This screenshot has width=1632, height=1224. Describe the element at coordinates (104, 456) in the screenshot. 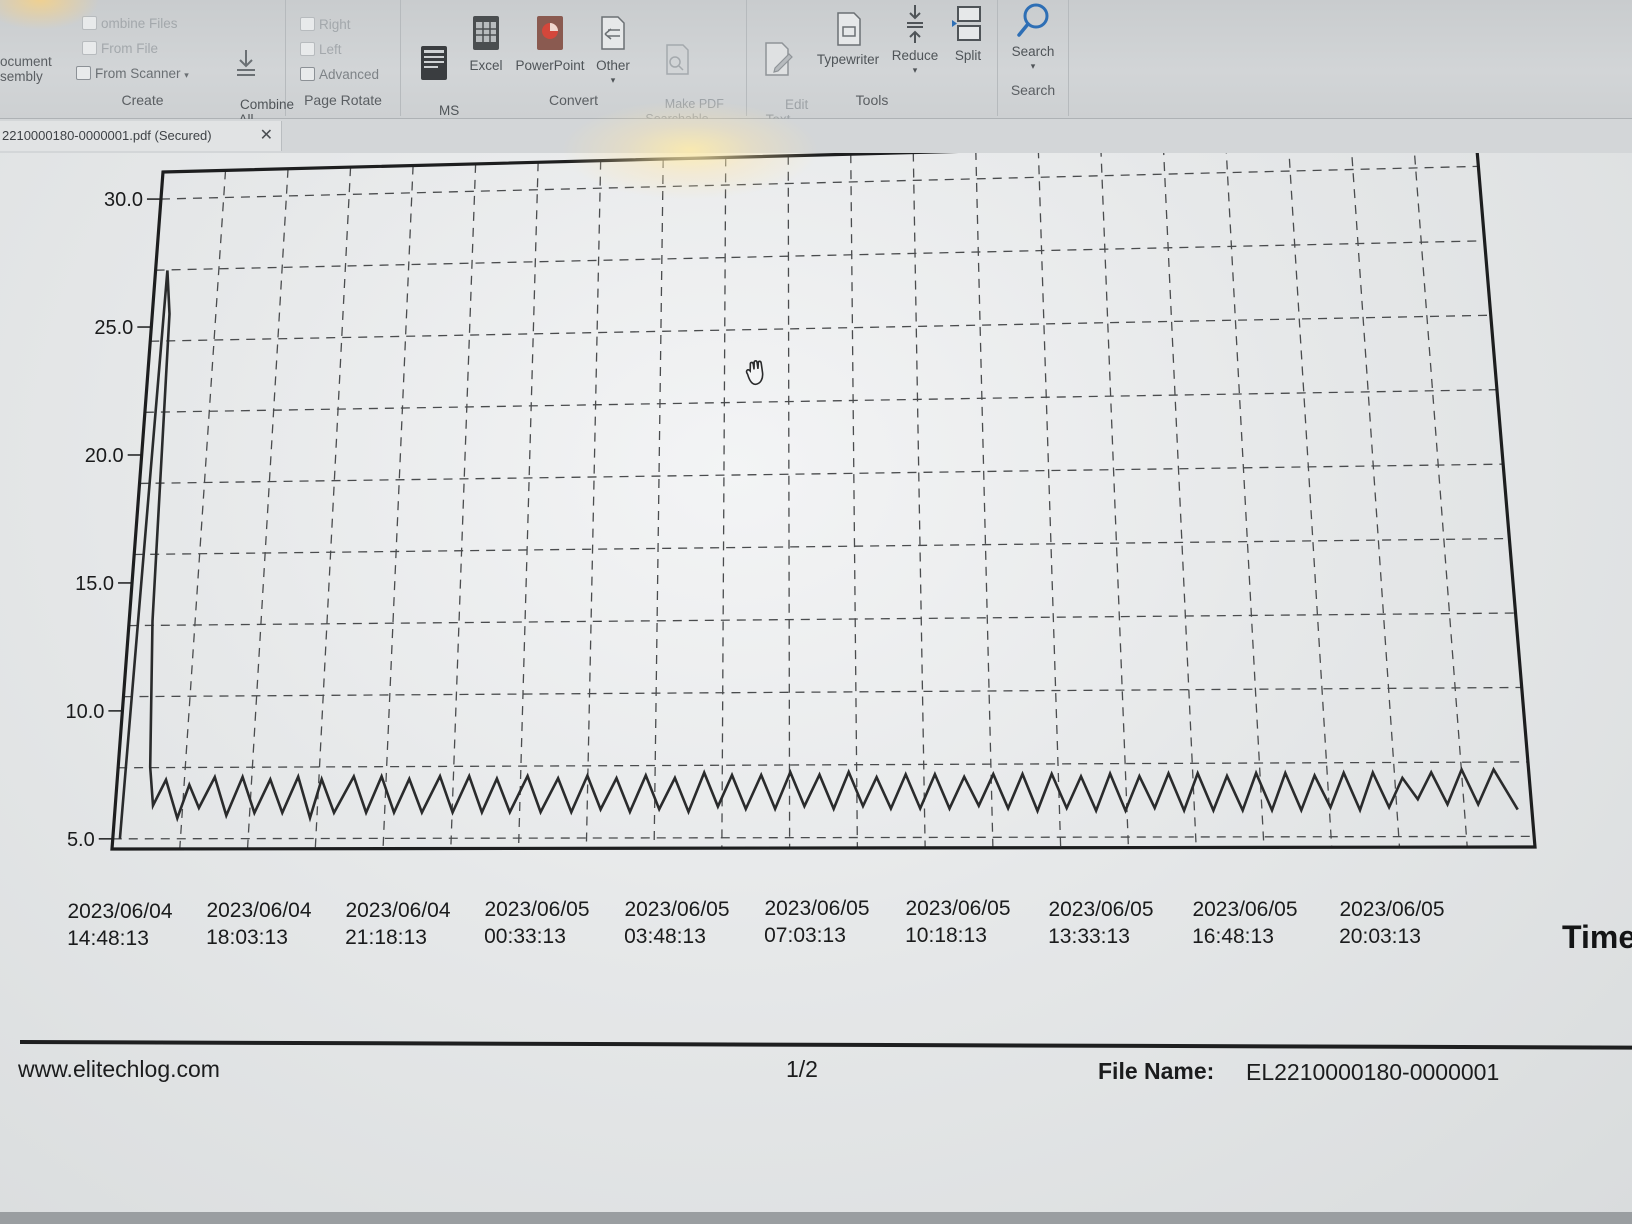

I see `y-tick-label: 20.0` at that location.